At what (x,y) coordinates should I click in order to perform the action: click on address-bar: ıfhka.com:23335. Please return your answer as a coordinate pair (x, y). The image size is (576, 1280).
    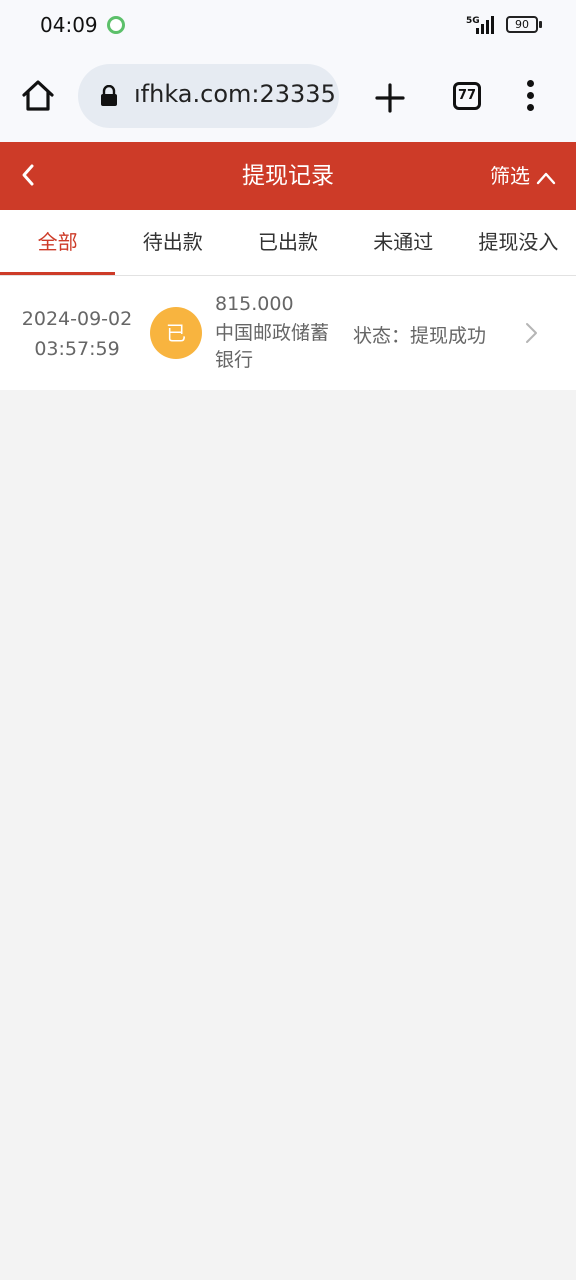
    Looking at the image, I should click on (208, 96).